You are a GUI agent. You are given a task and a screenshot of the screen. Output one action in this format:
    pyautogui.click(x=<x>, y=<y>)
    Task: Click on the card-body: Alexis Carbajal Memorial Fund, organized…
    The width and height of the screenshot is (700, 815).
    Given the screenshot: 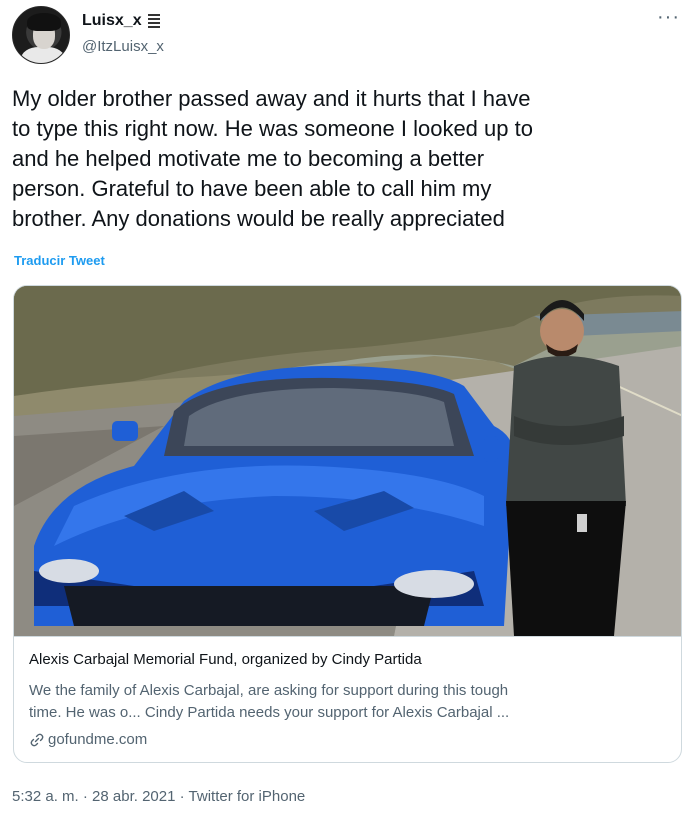 What is the action you would take?
    pyautogui.click(x=347, y=699)
    